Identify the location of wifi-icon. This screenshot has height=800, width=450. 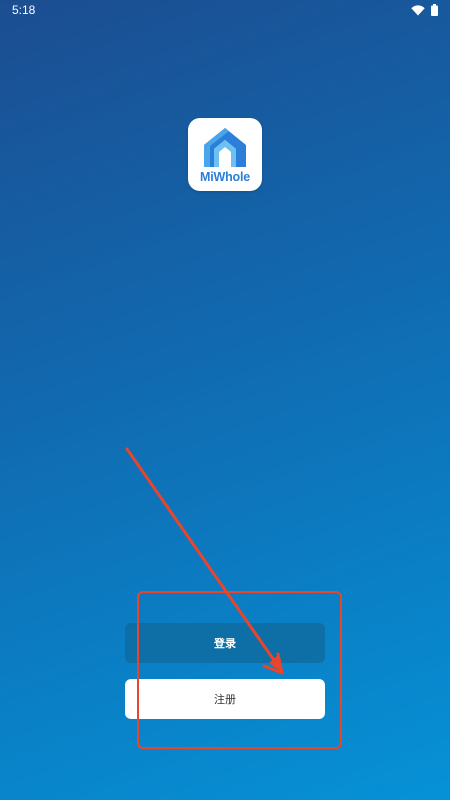
(418, 9).